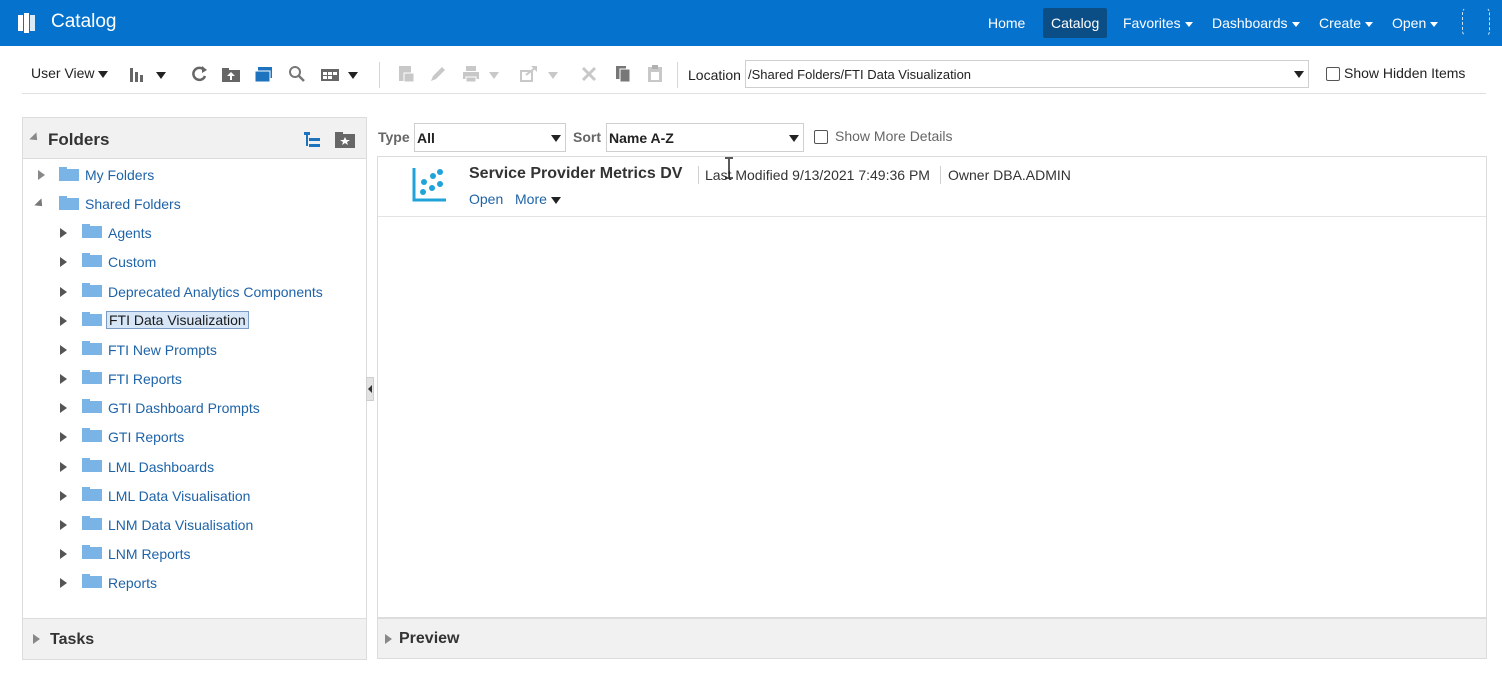 The image size is (1502, 673). What do you see at coordinates (297, 74) in the screenshot?
I see `search-icon` at bounding box center [297, 74].